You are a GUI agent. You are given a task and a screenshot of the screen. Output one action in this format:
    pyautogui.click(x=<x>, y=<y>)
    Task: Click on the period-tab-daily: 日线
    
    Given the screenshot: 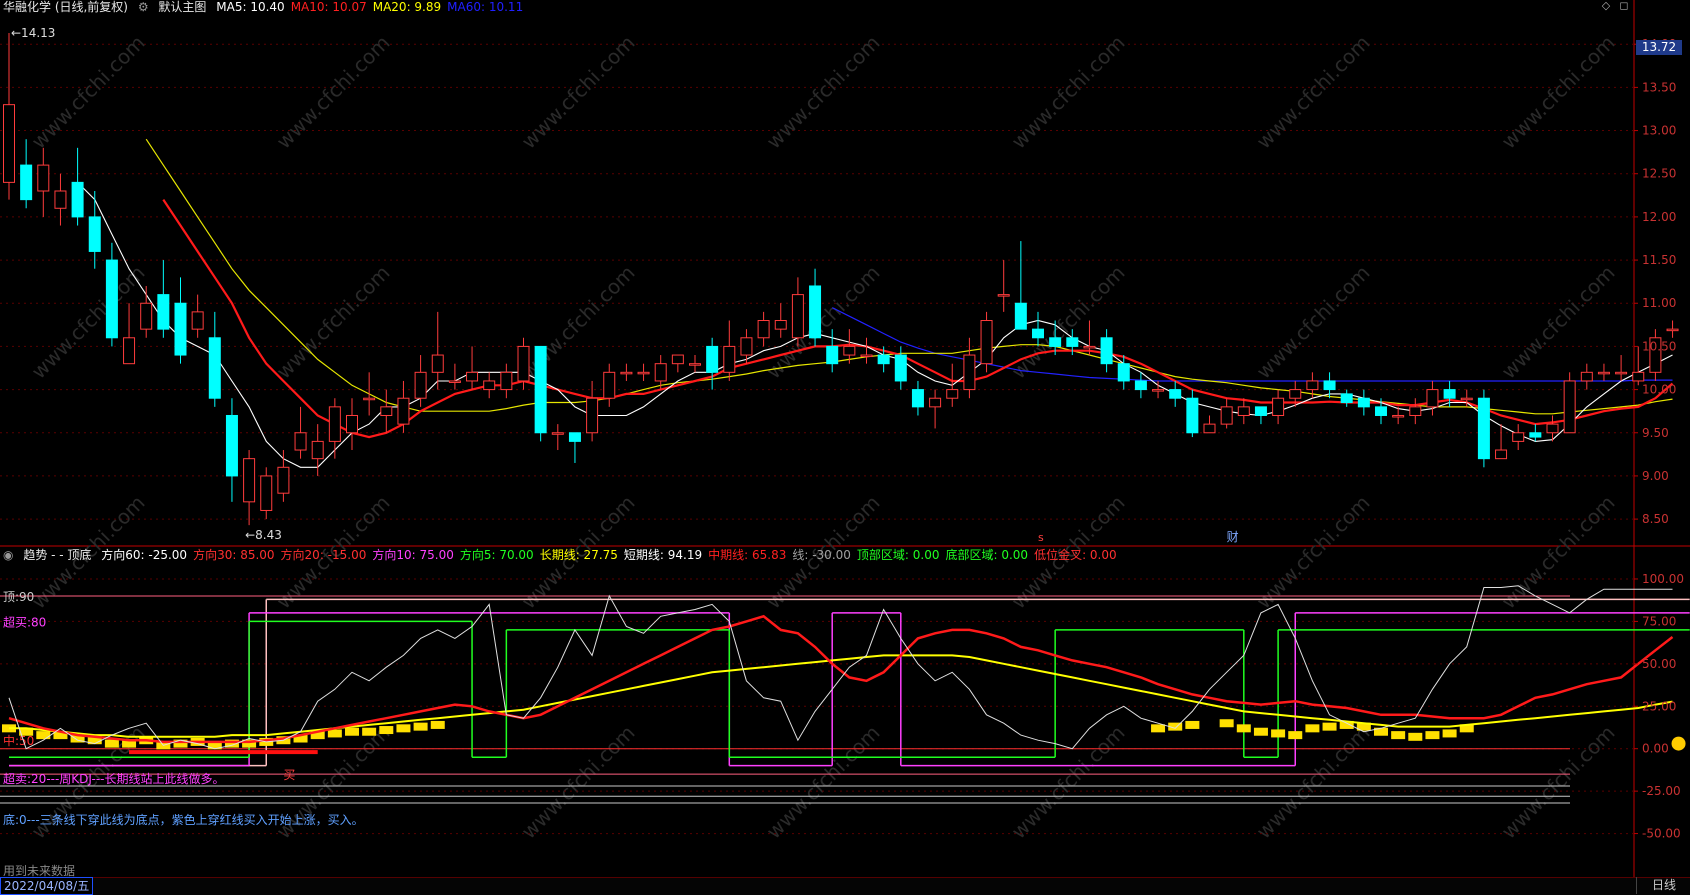 What is the action you would take?
    pyautogui.click(x=1663, y=885)
    